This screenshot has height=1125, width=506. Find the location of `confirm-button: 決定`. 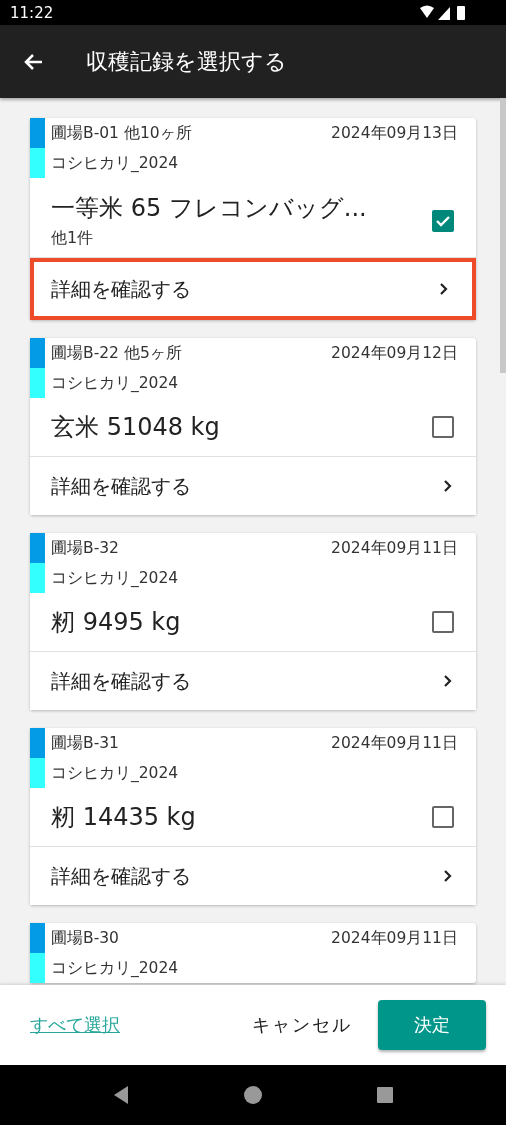

confirm-button: 決定 is located at coordinates (432, 1025).